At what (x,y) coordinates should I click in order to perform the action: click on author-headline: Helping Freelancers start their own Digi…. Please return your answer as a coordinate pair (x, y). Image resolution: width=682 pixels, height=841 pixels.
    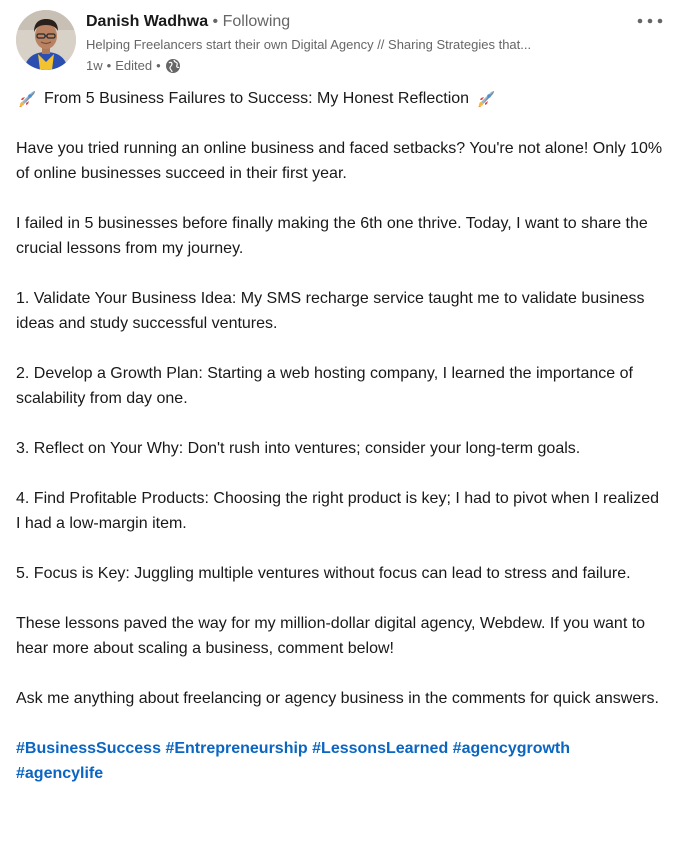
    Looking at the image, I should click on (351, 45).